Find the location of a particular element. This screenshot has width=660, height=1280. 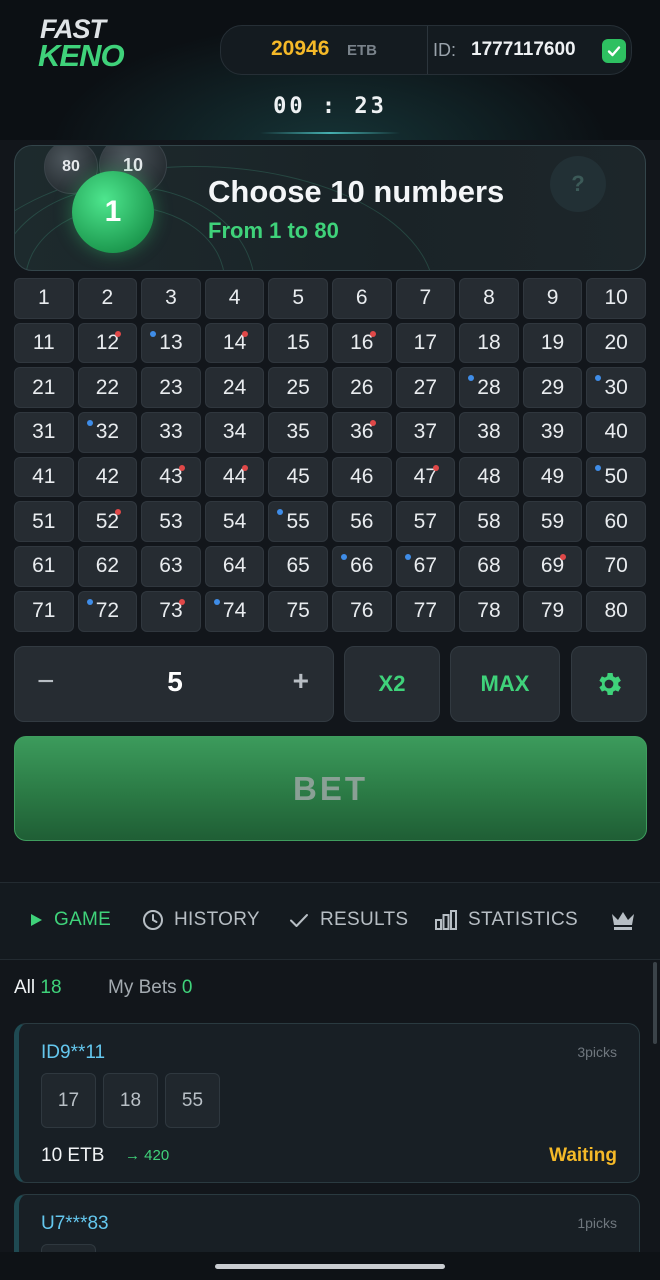

number-cell-27: 27 is located at coordinates (425, 388).